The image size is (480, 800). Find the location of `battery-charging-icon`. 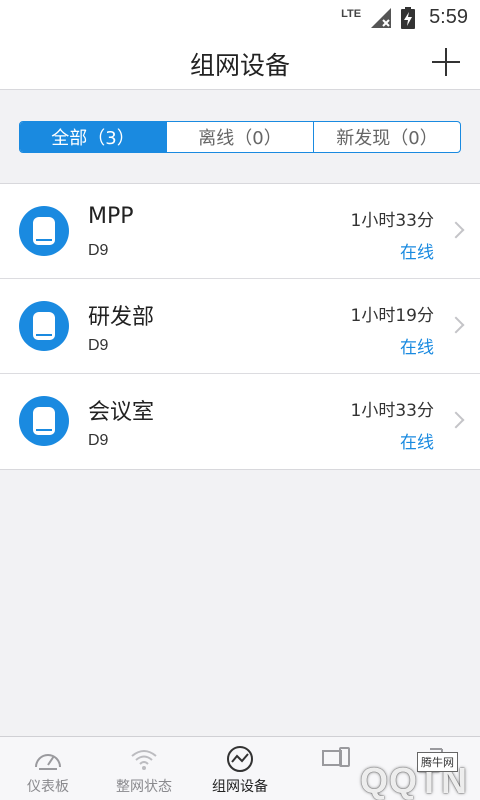

battery-charging-icon is located at coordinates (408, 17).